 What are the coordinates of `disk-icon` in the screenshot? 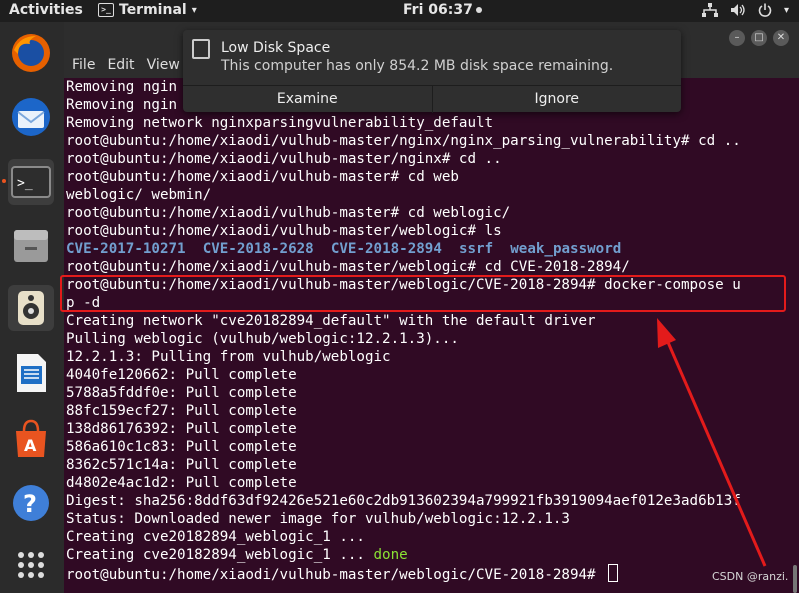 It's located at (201, 49).